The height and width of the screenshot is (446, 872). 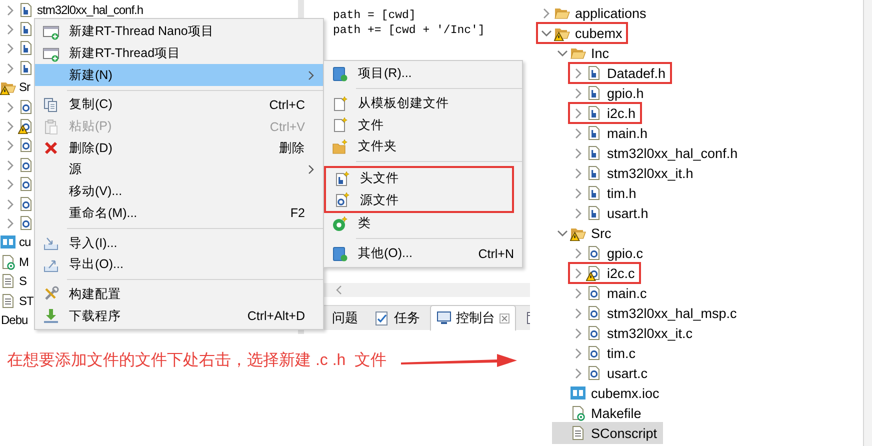 What do you see at coordinates (14, 319) in the screenshot?
I see `tree-item-label: Debu` at bounding box center [14, 319].